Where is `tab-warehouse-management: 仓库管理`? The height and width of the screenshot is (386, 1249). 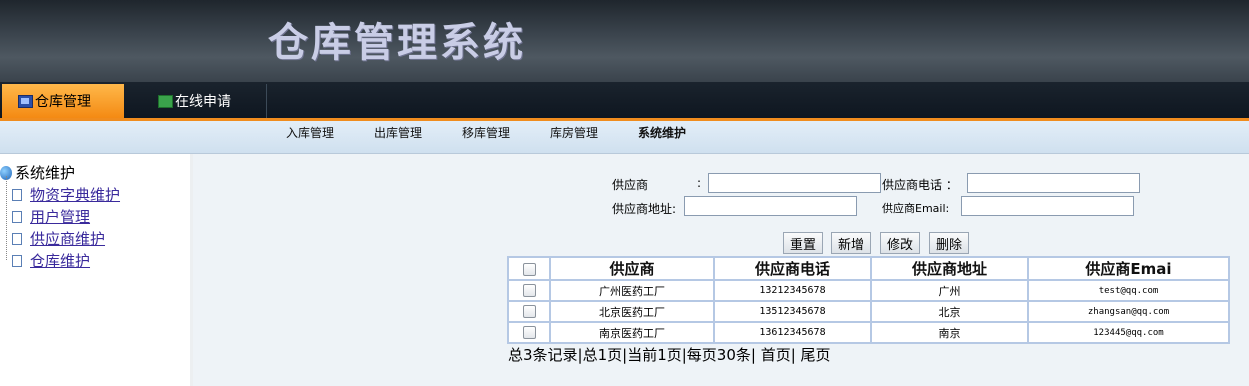
tab-warehouse-management: 仓库管理 is located at coordinates (63, 101).